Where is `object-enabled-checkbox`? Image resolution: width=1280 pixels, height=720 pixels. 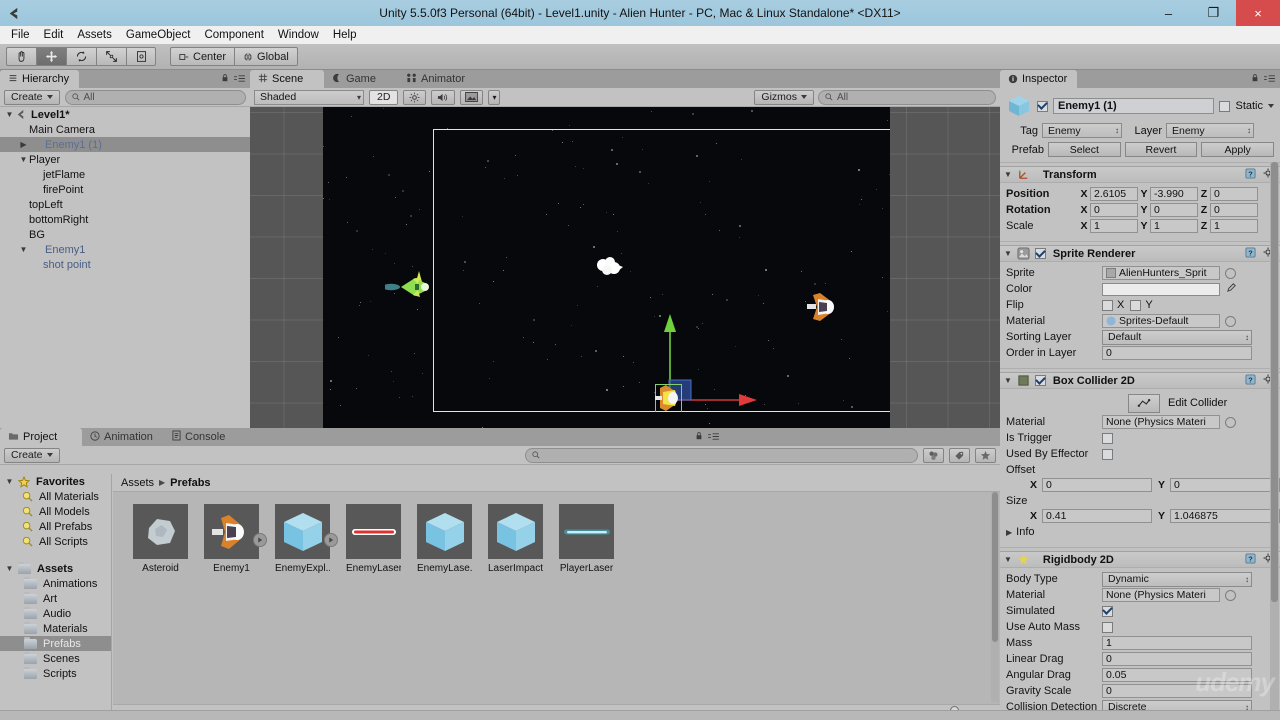
object-enabled-checkbox is located at coordinates (1042, 106).